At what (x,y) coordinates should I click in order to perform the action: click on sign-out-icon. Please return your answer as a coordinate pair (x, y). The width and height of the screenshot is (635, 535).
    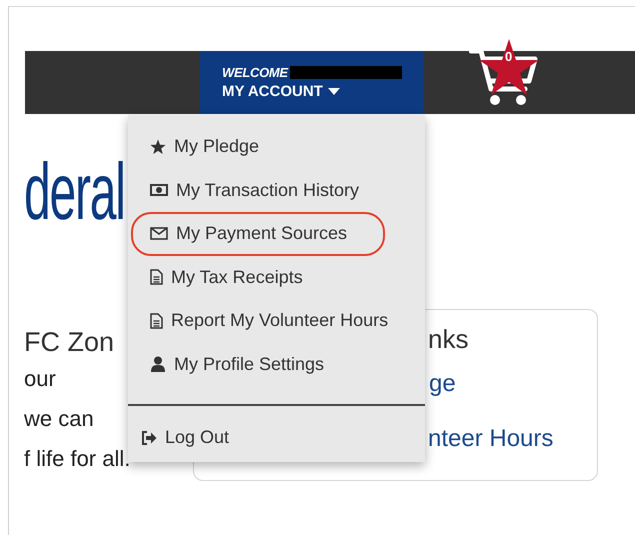
    Looking at the image, I should click on (149, 437).